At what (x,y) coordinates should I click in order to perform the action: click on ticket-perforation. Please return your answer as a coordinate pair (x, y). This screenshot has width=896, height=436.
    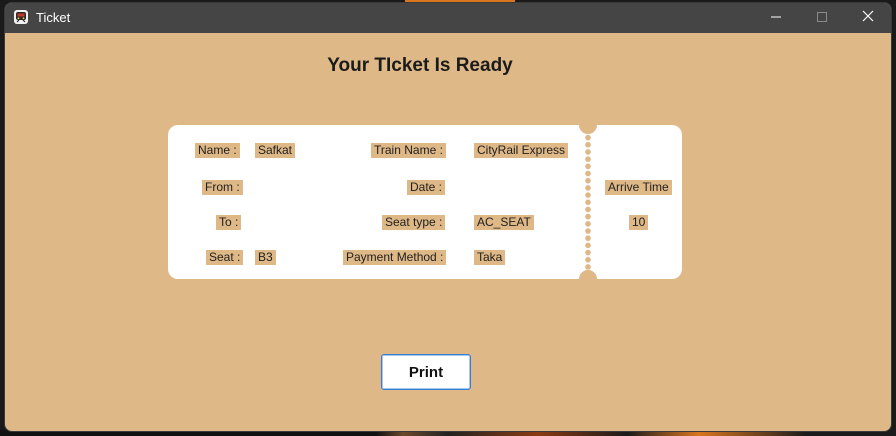
    Looking at the image, I should click on (588, 202).